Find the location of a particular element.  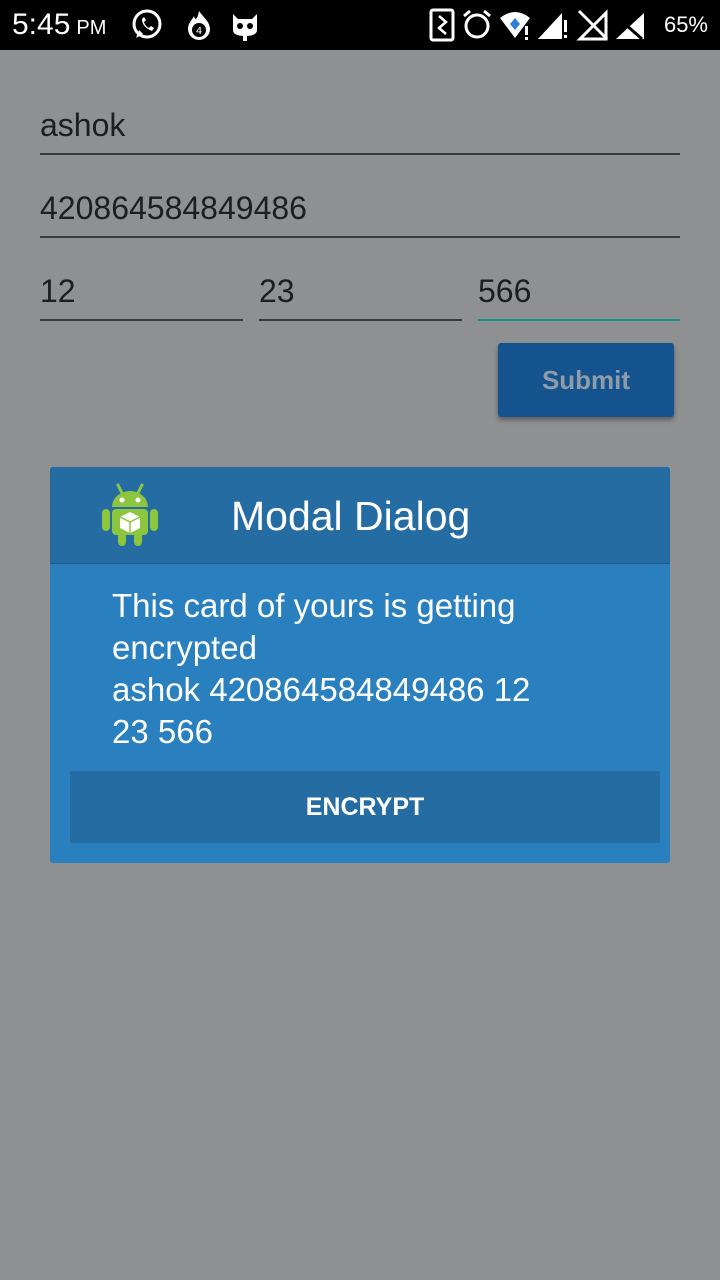

no-signal-icon is located at coordinates (592, 25).